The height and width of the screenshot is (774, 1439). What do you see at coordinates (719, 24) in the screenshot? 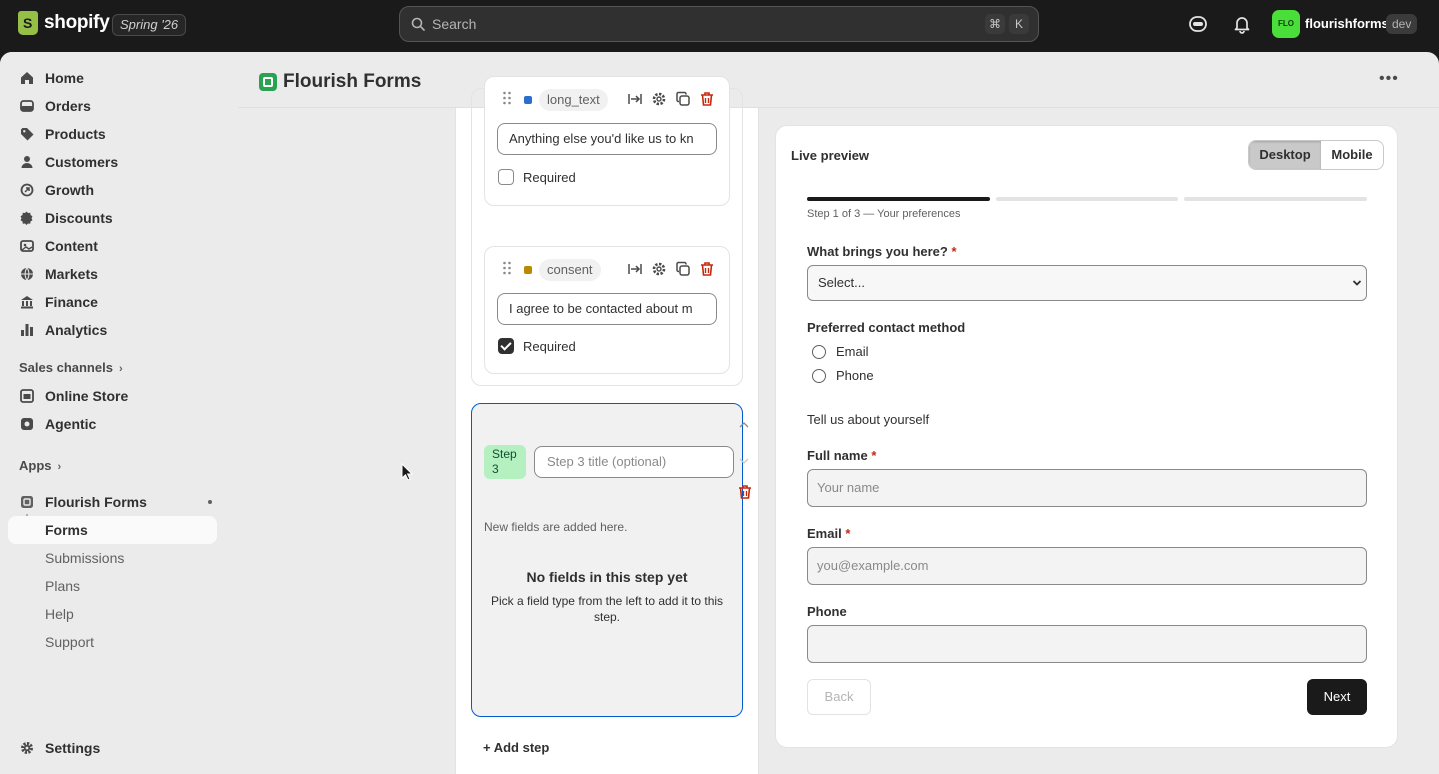
I see `search-bar: Search ⌘ K` at bounding box center [719, 24].